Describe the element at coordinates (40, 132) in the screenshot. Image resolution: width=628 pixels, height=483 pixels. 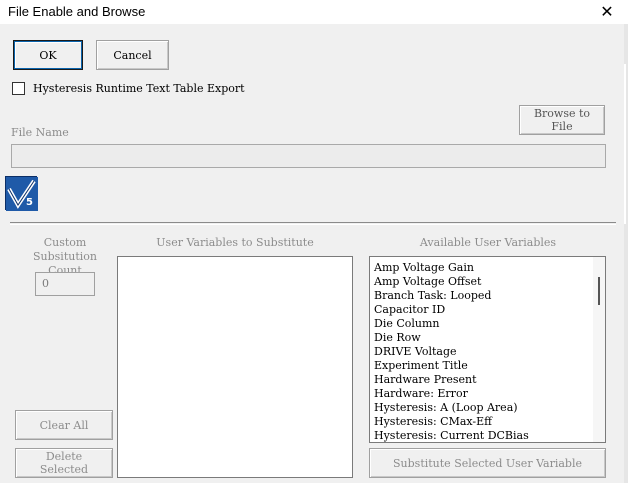
I see `file-name-label: File Name` at that location.